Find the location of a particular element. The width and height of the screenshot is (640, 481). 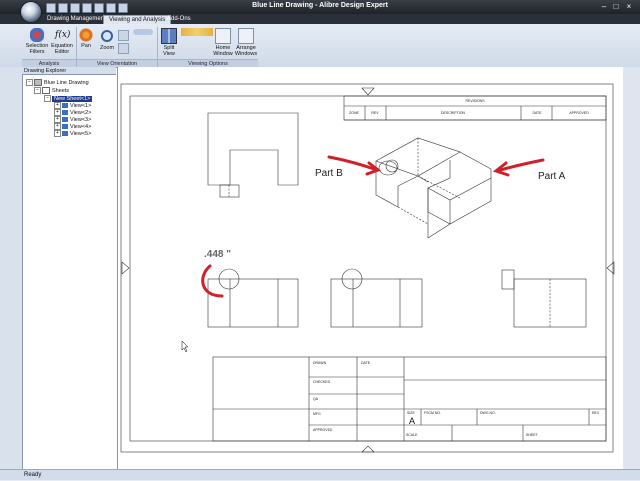

split-view-icon is located at coordinates (169, 36).